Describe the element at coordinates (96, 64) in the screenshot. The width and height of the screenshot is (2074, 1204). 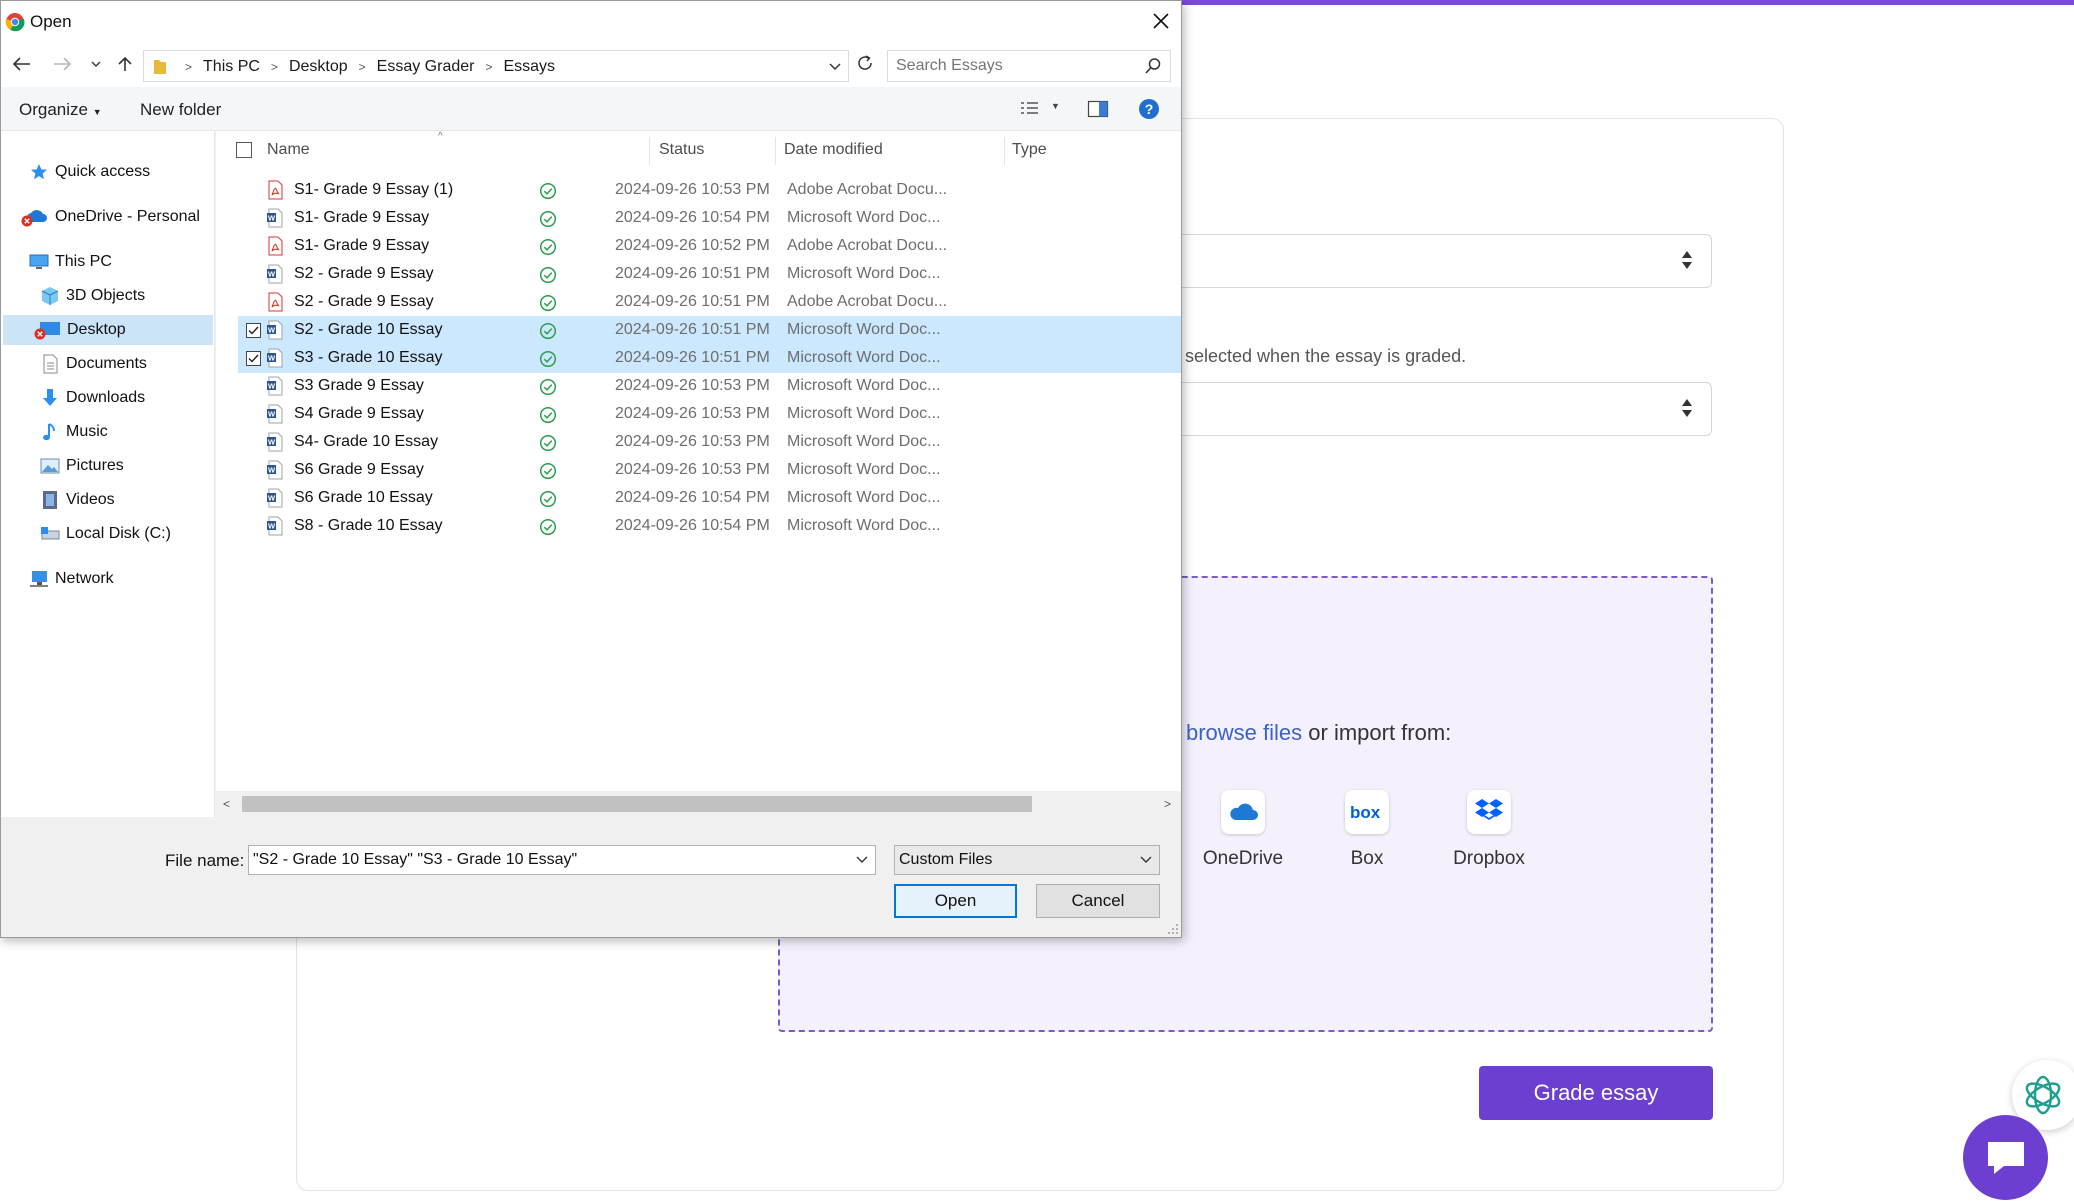
I see `recent-locations-chevron-icon` at that location.